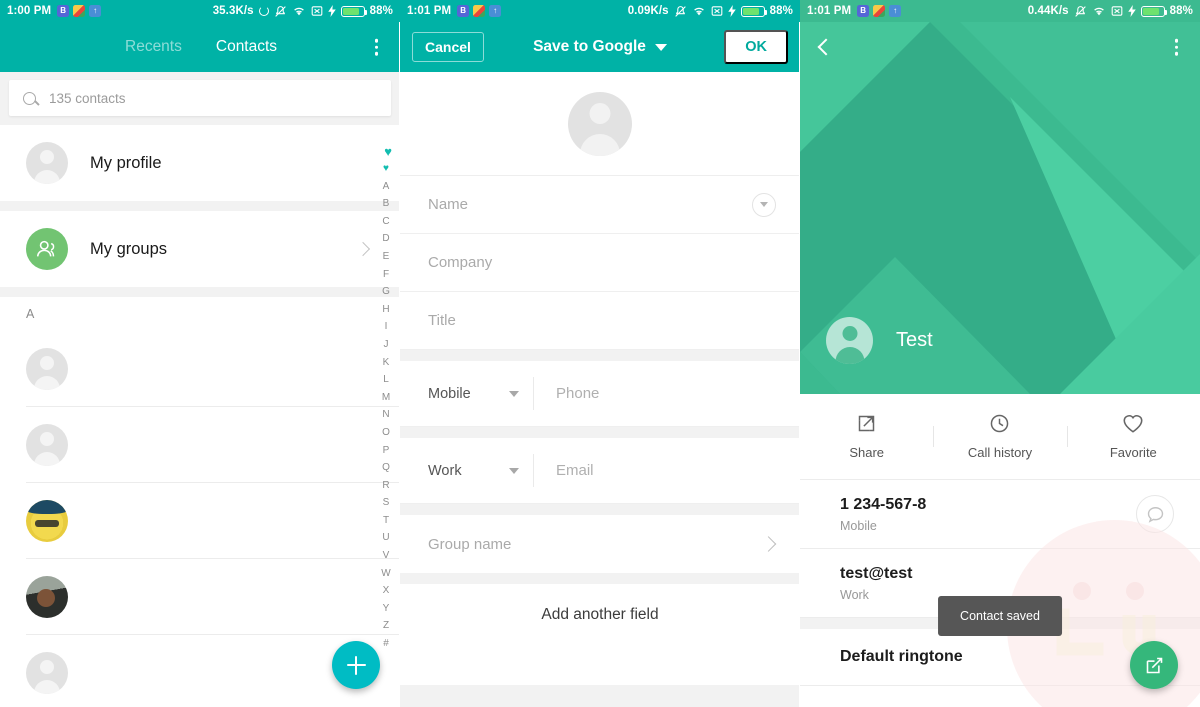 This screenshot has height=707, width=1200. What do you see at coordinates (386, 169) in the screenshot?
I see `alpha-index-favorite: ♥` at bounding box center [386, 169].